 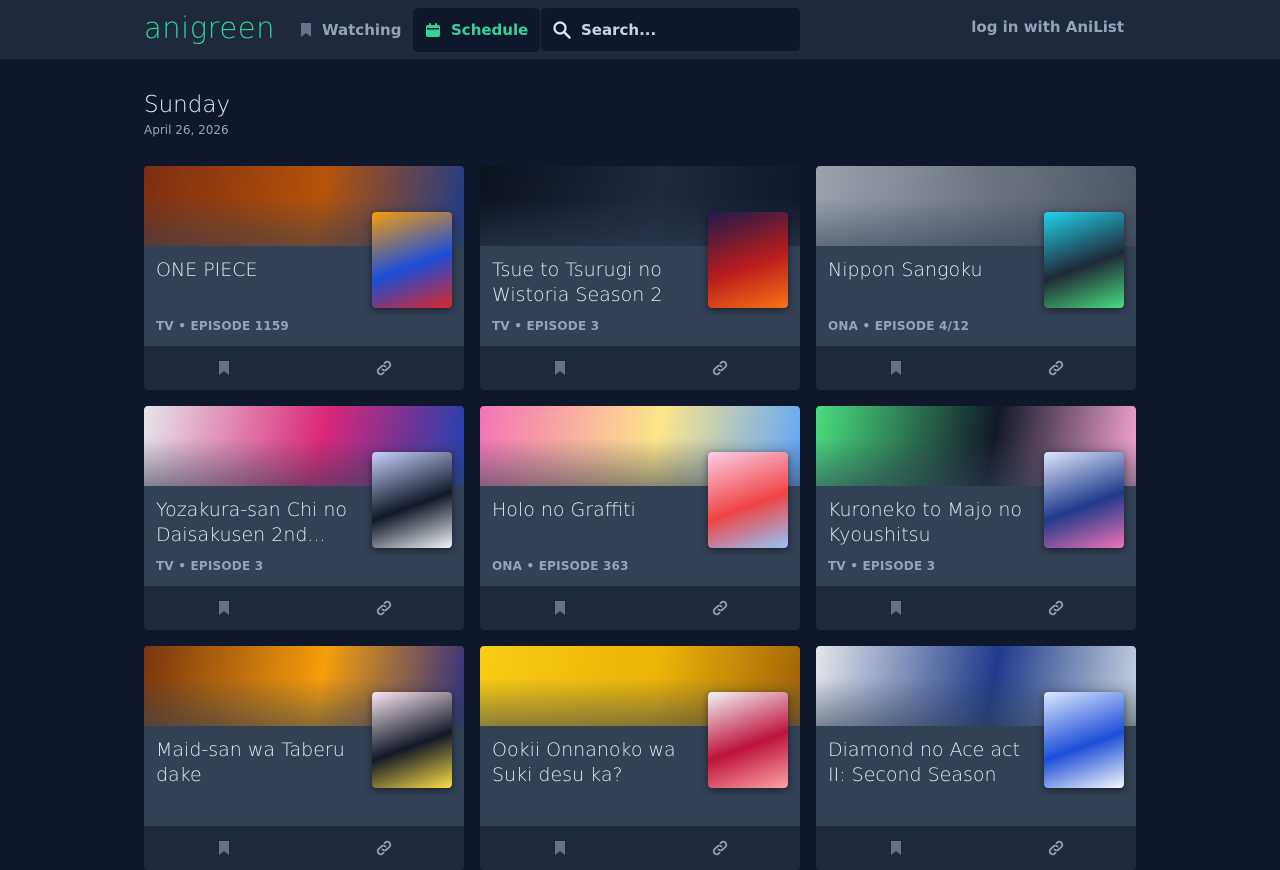 I want to click on anime-card: Diamond no Ace act II: Second Season, so click(x=976, y=758).